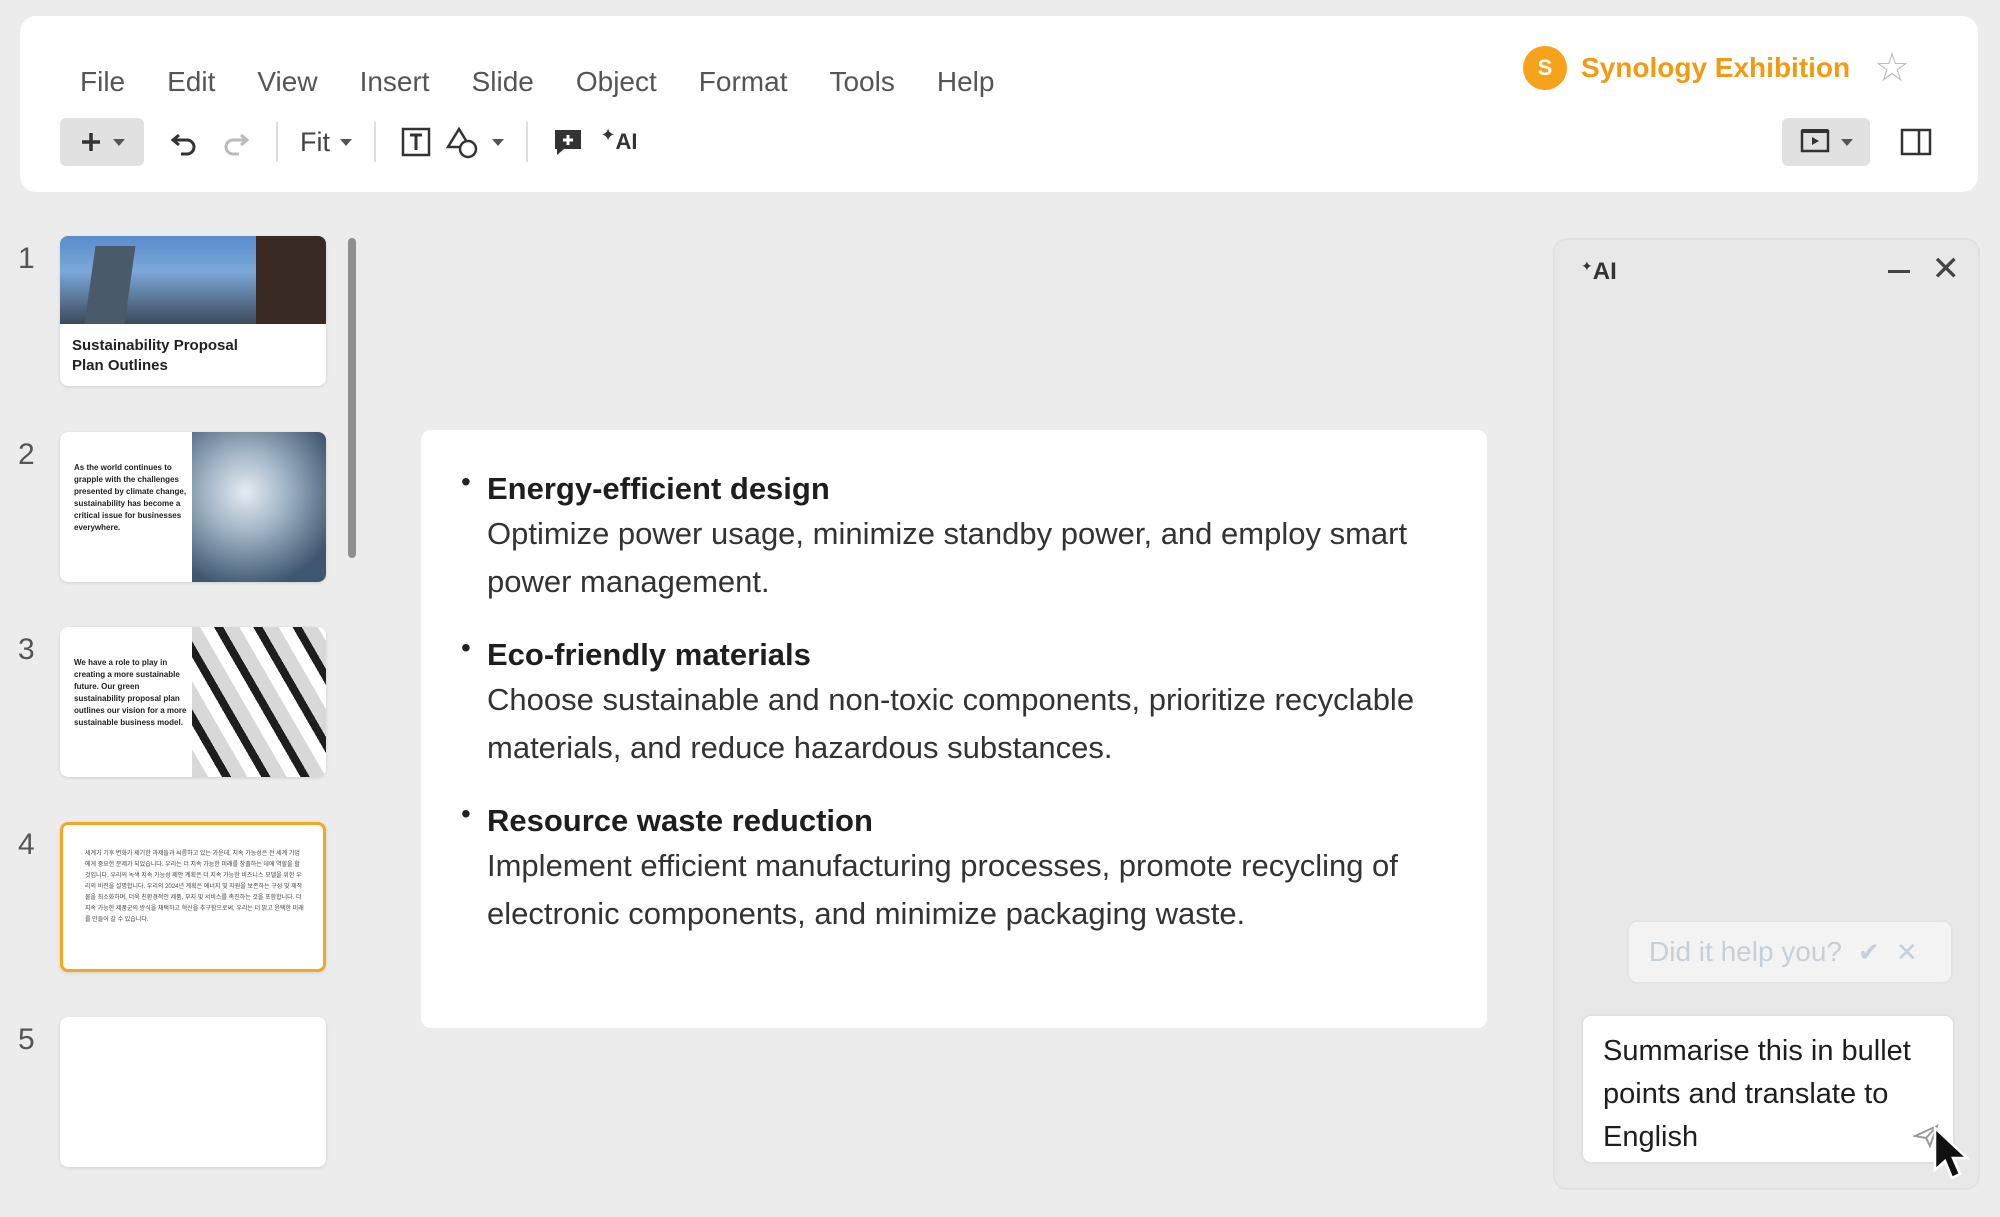  I want to click on menu-format: Format, so click(743, 82).